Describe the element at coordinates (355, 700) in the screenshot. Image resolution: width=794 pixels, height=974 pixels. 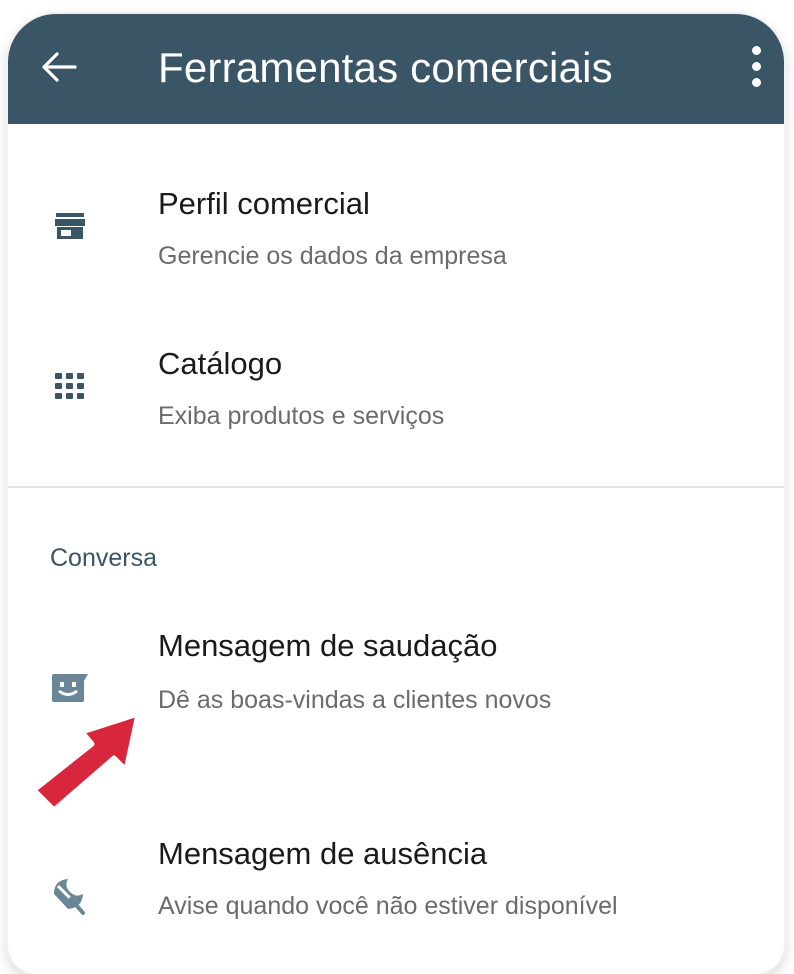
I see `greeting-message-subtitle: Dê as boas-vindas a clientes novos` at that location.